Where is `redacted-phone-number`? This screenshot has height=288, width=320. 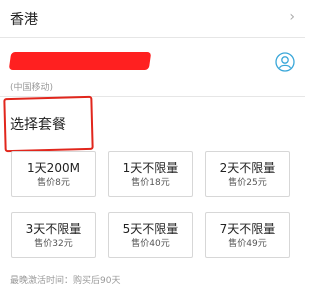
redacted-phone-number is located at coordinates (80, 61).